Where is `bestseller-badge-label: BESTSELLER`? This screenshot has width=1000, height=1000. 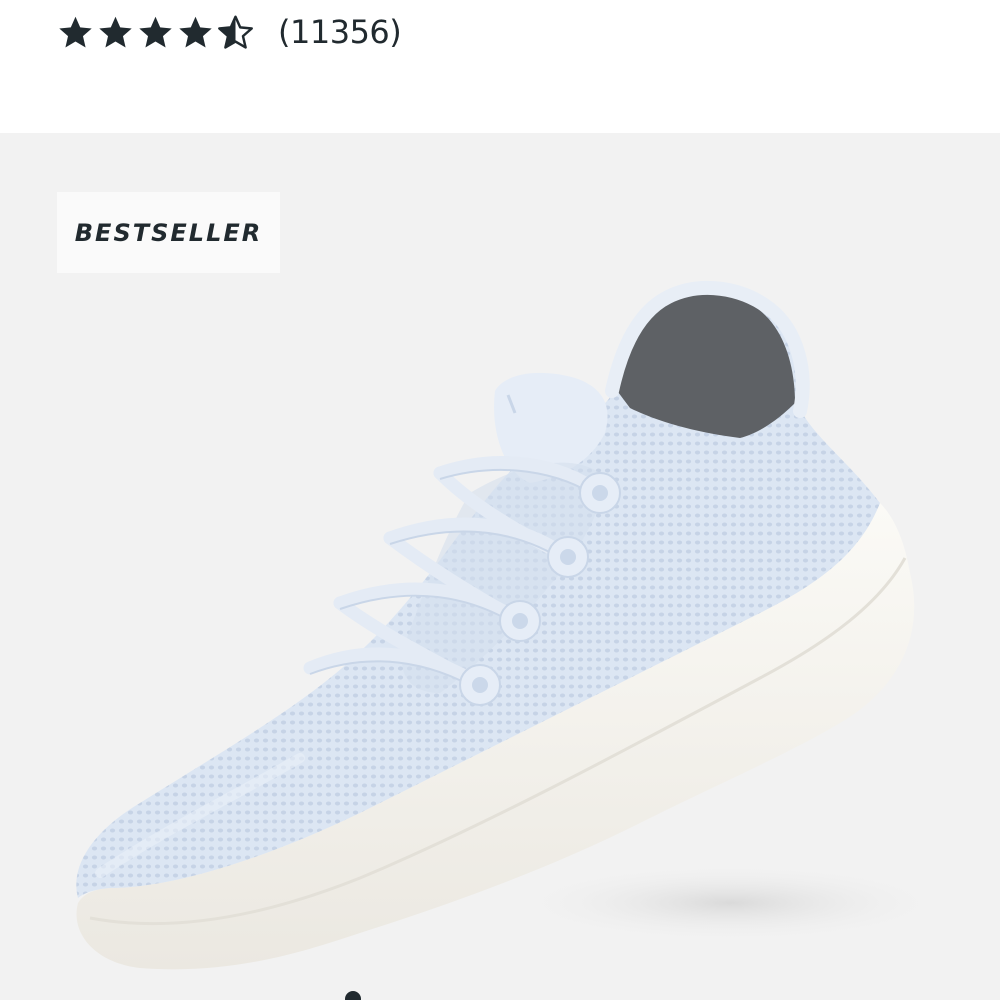 bestseller-badge-label: BESTSELLER is located at coordinates (168, 232).